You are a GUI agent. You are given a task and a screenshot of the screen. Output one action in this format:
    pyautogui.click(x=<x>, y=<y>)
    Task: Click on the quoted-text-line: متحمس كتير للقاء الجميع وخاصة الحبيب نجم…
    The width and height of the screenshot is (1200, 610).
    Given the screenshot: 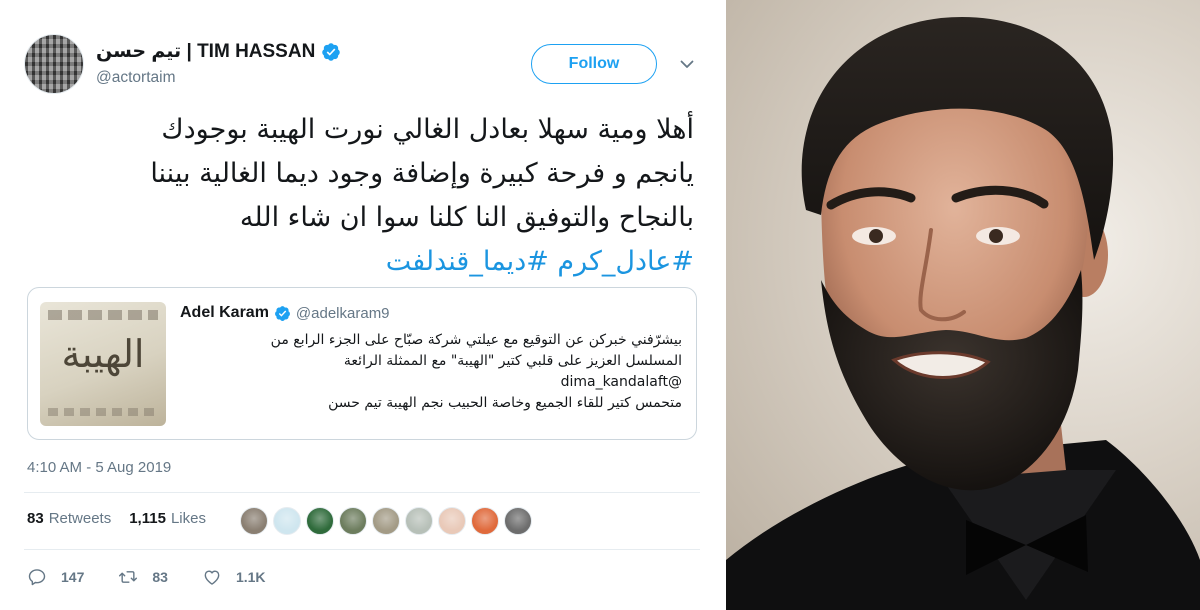 What is the action you would take?
    pyautogui.click(x=505, y=403)
    